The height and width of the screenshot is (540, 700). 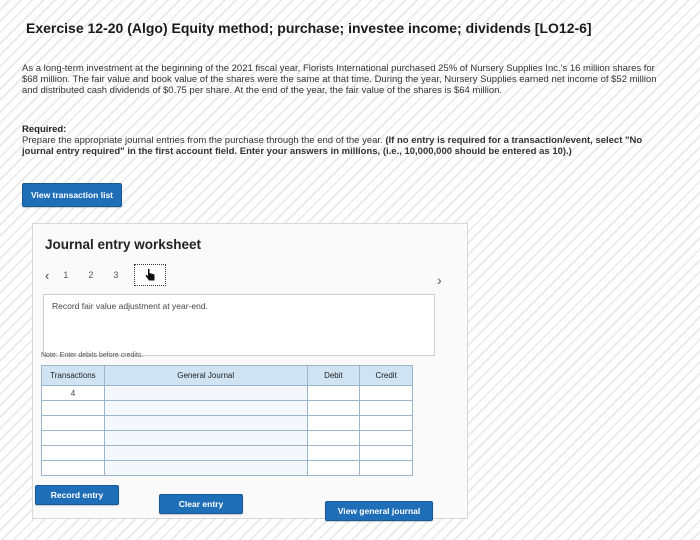 I want to click on table-row: 4, so click(x=227, y=393).